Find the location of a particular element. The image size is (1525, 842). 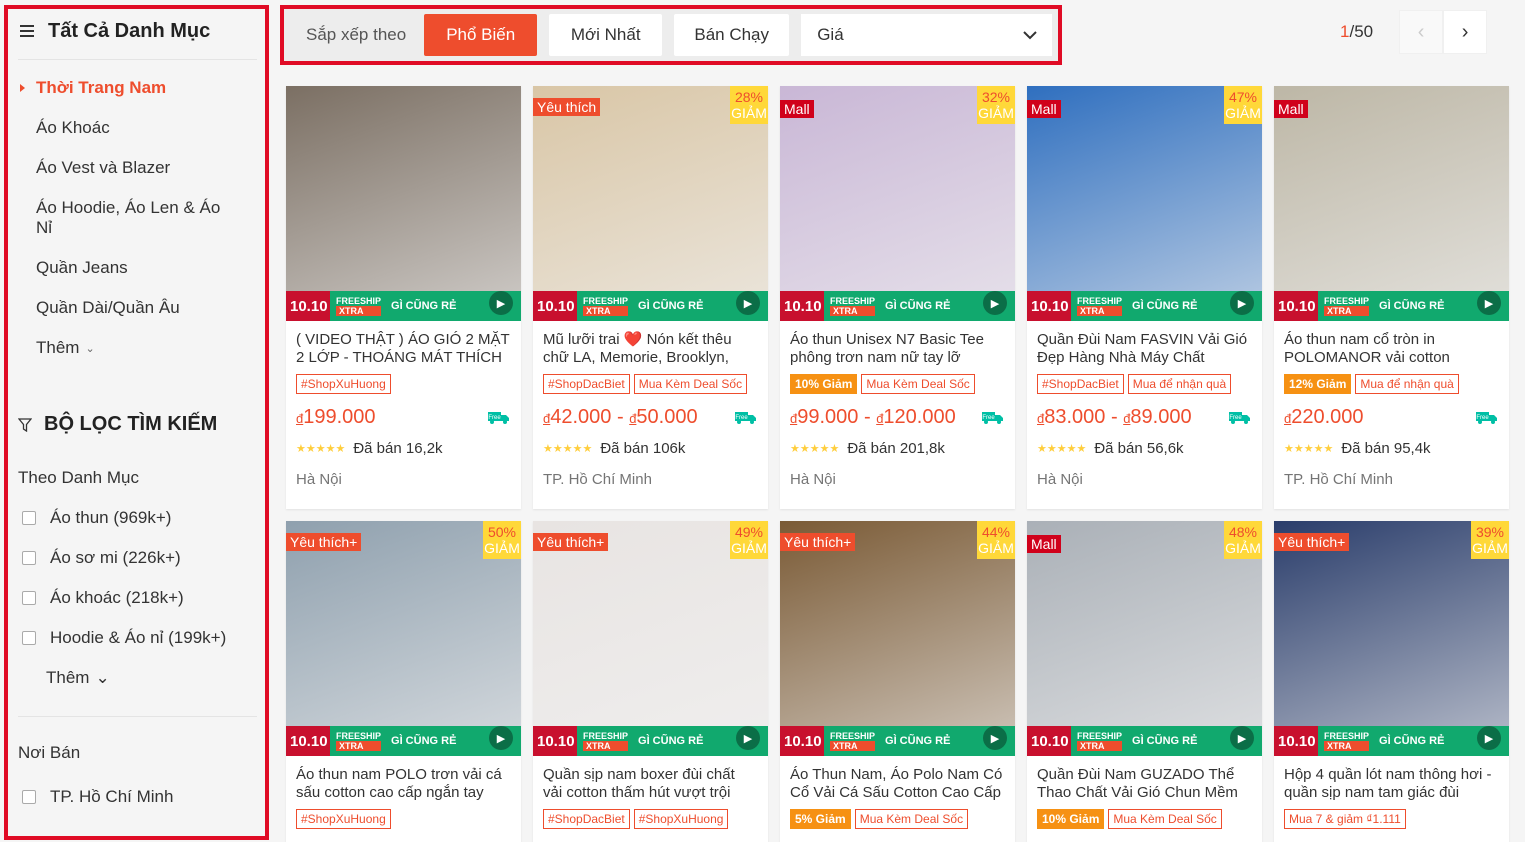

category-item: Áo Khoác is located at coordinates (141, 128).